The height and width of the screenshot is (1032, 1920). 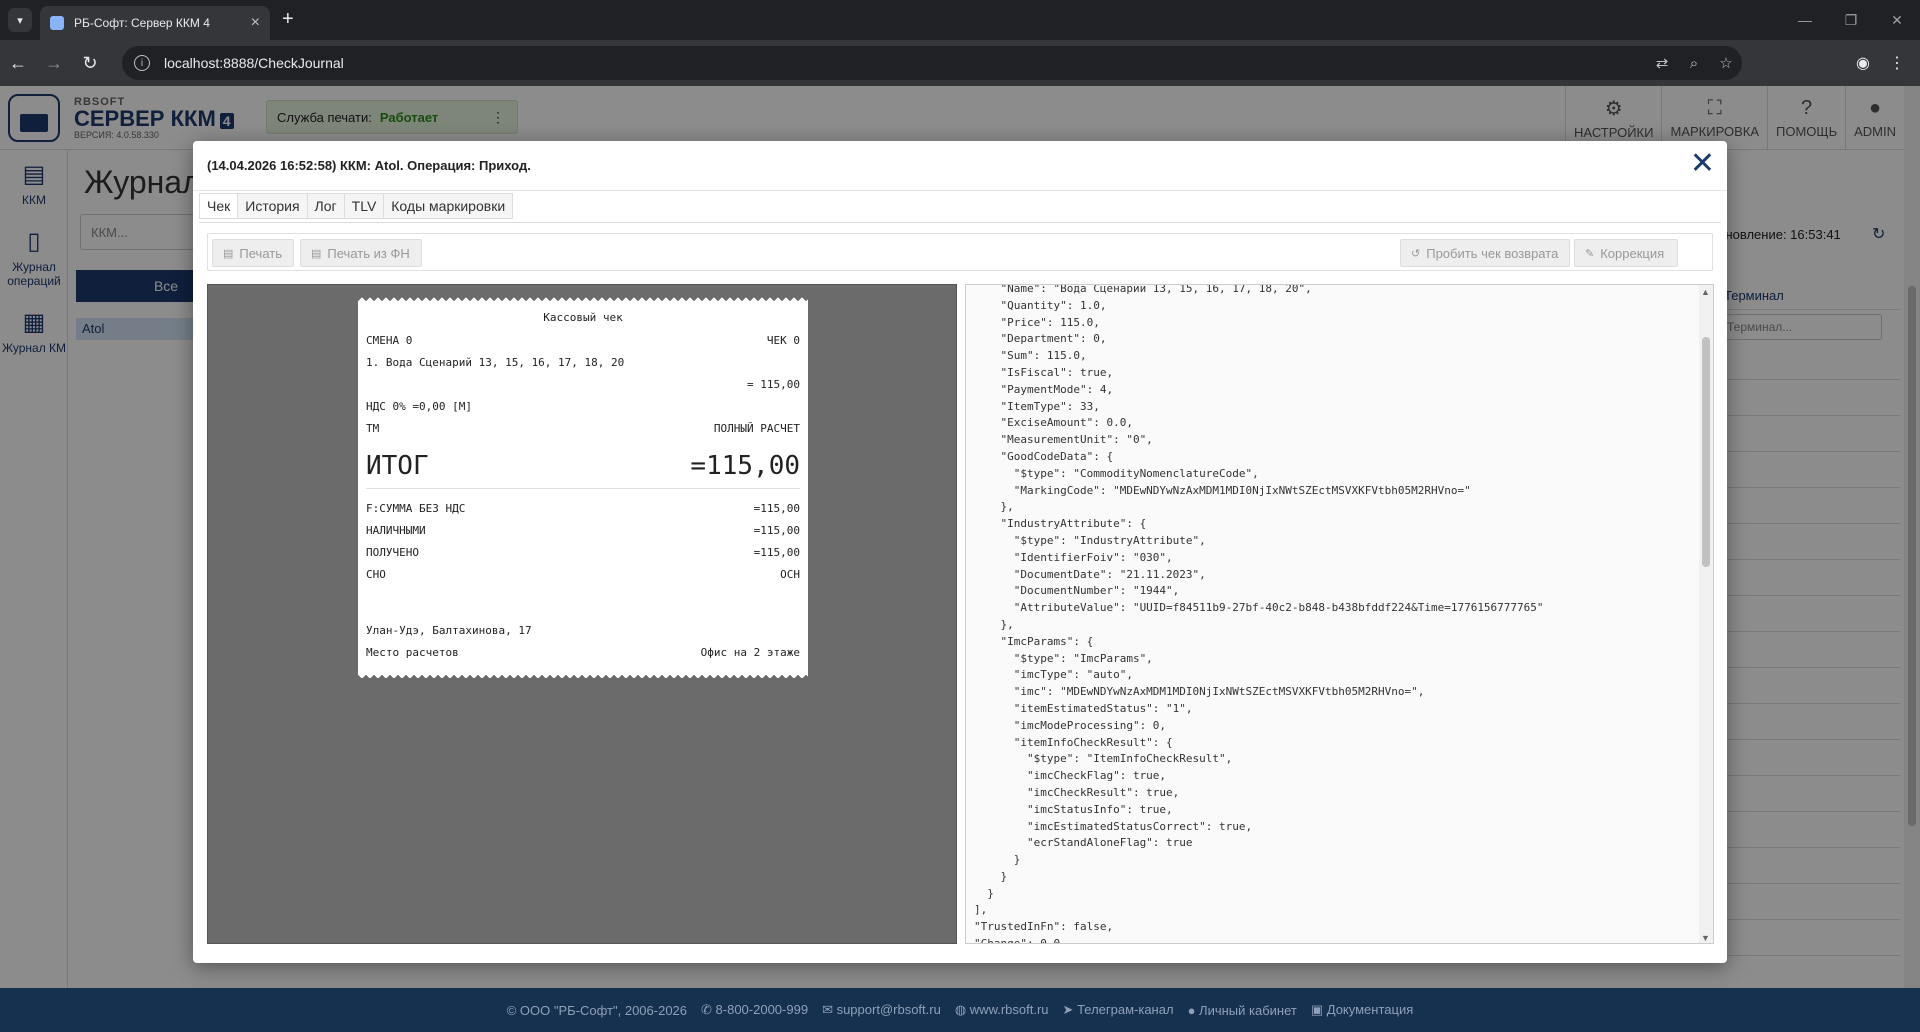 What do you see at coordinates (368, 253) in the screenshot?
I see `print-fn-button-label: Печать из ФН` at bounding box center [368, 253].